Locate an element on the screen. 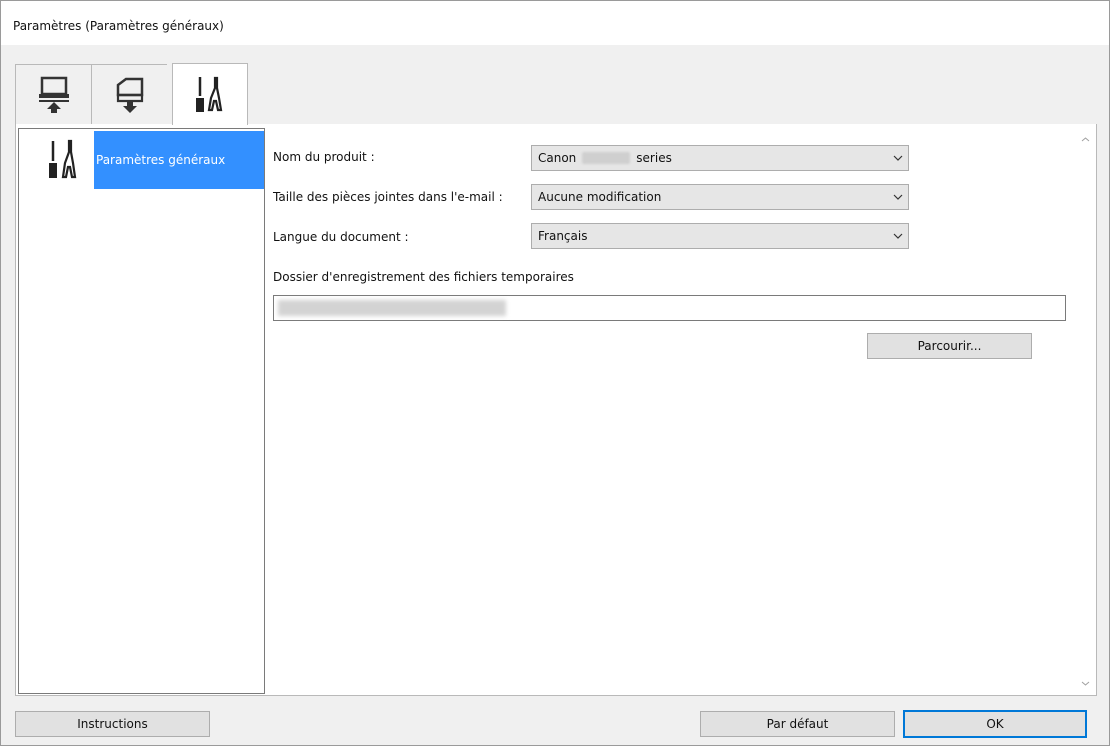 This screenshot has height=748, width=1112. product-name-select: Canon series is located at coordinates (720, 158).